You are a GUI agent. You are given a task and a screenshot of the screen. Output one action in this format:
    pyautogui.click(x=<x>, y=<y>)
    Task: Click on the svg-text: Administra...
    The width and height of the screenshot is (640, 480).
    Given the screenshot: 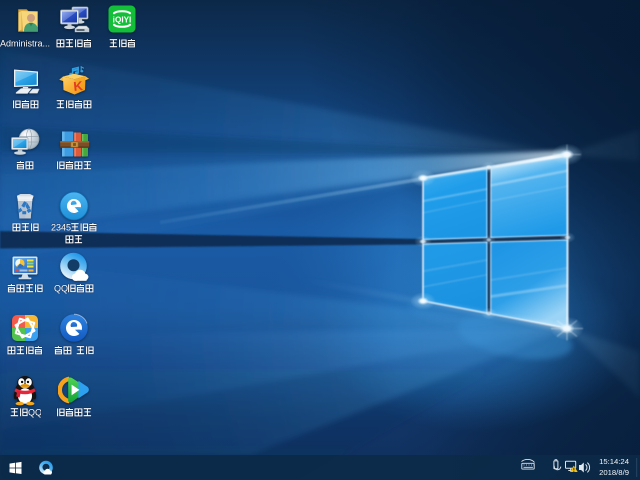 What is the action you would take?
    pyautogui.click(x=25, y=43)
    